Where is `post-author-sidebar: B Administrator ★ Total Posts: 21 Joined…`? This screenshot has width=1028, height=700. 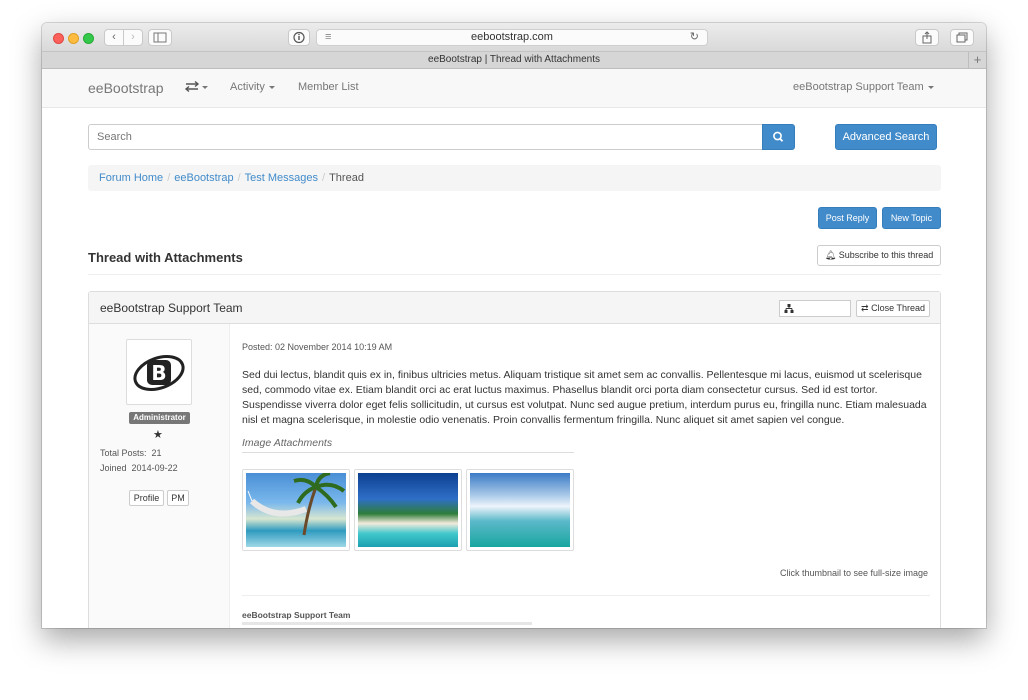 post-author-sidebar: B Administrator ★ Total Posts: 21 Joined… is located at coordinates (159, 476).